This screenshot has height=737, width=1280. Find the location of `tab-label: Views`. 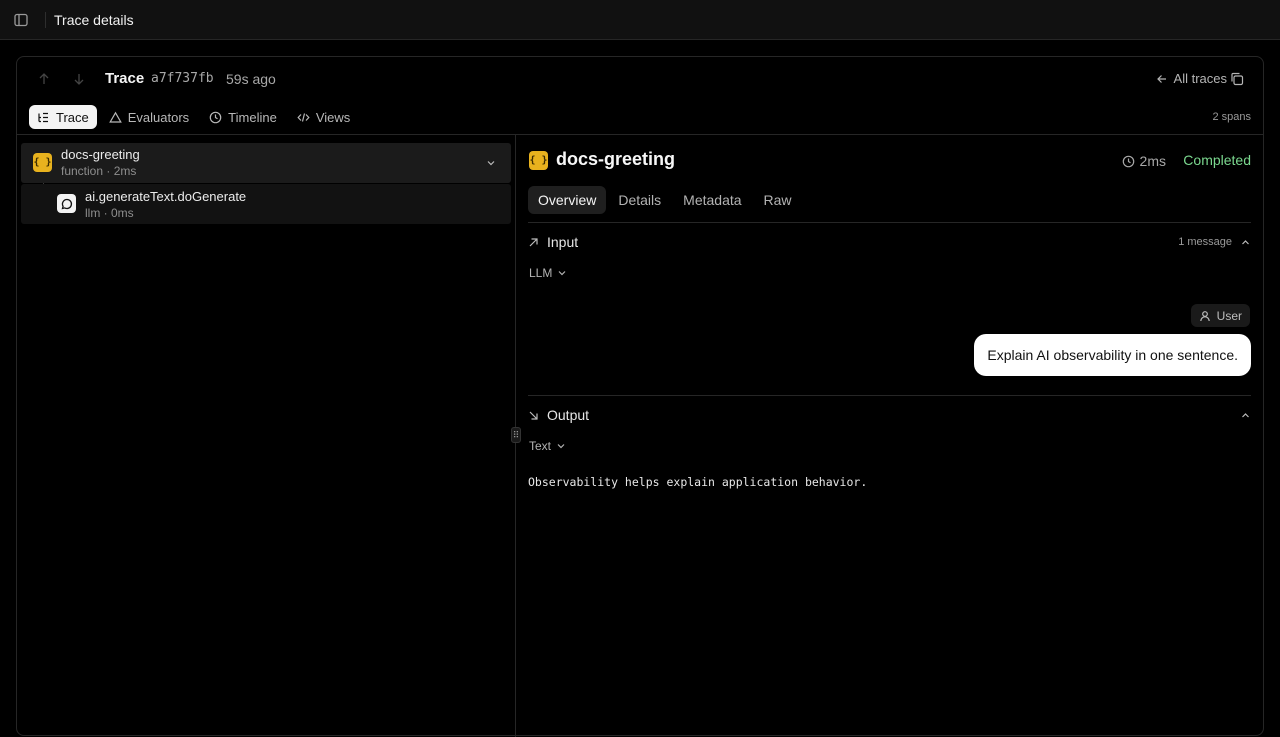

tab-label: Views is located at coordinates (333, 117).